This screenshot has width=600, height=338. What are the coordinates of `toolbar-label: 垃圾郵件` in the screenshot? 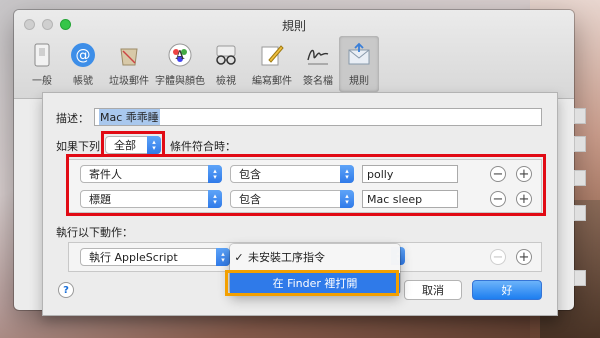 It's located at (129, 81).